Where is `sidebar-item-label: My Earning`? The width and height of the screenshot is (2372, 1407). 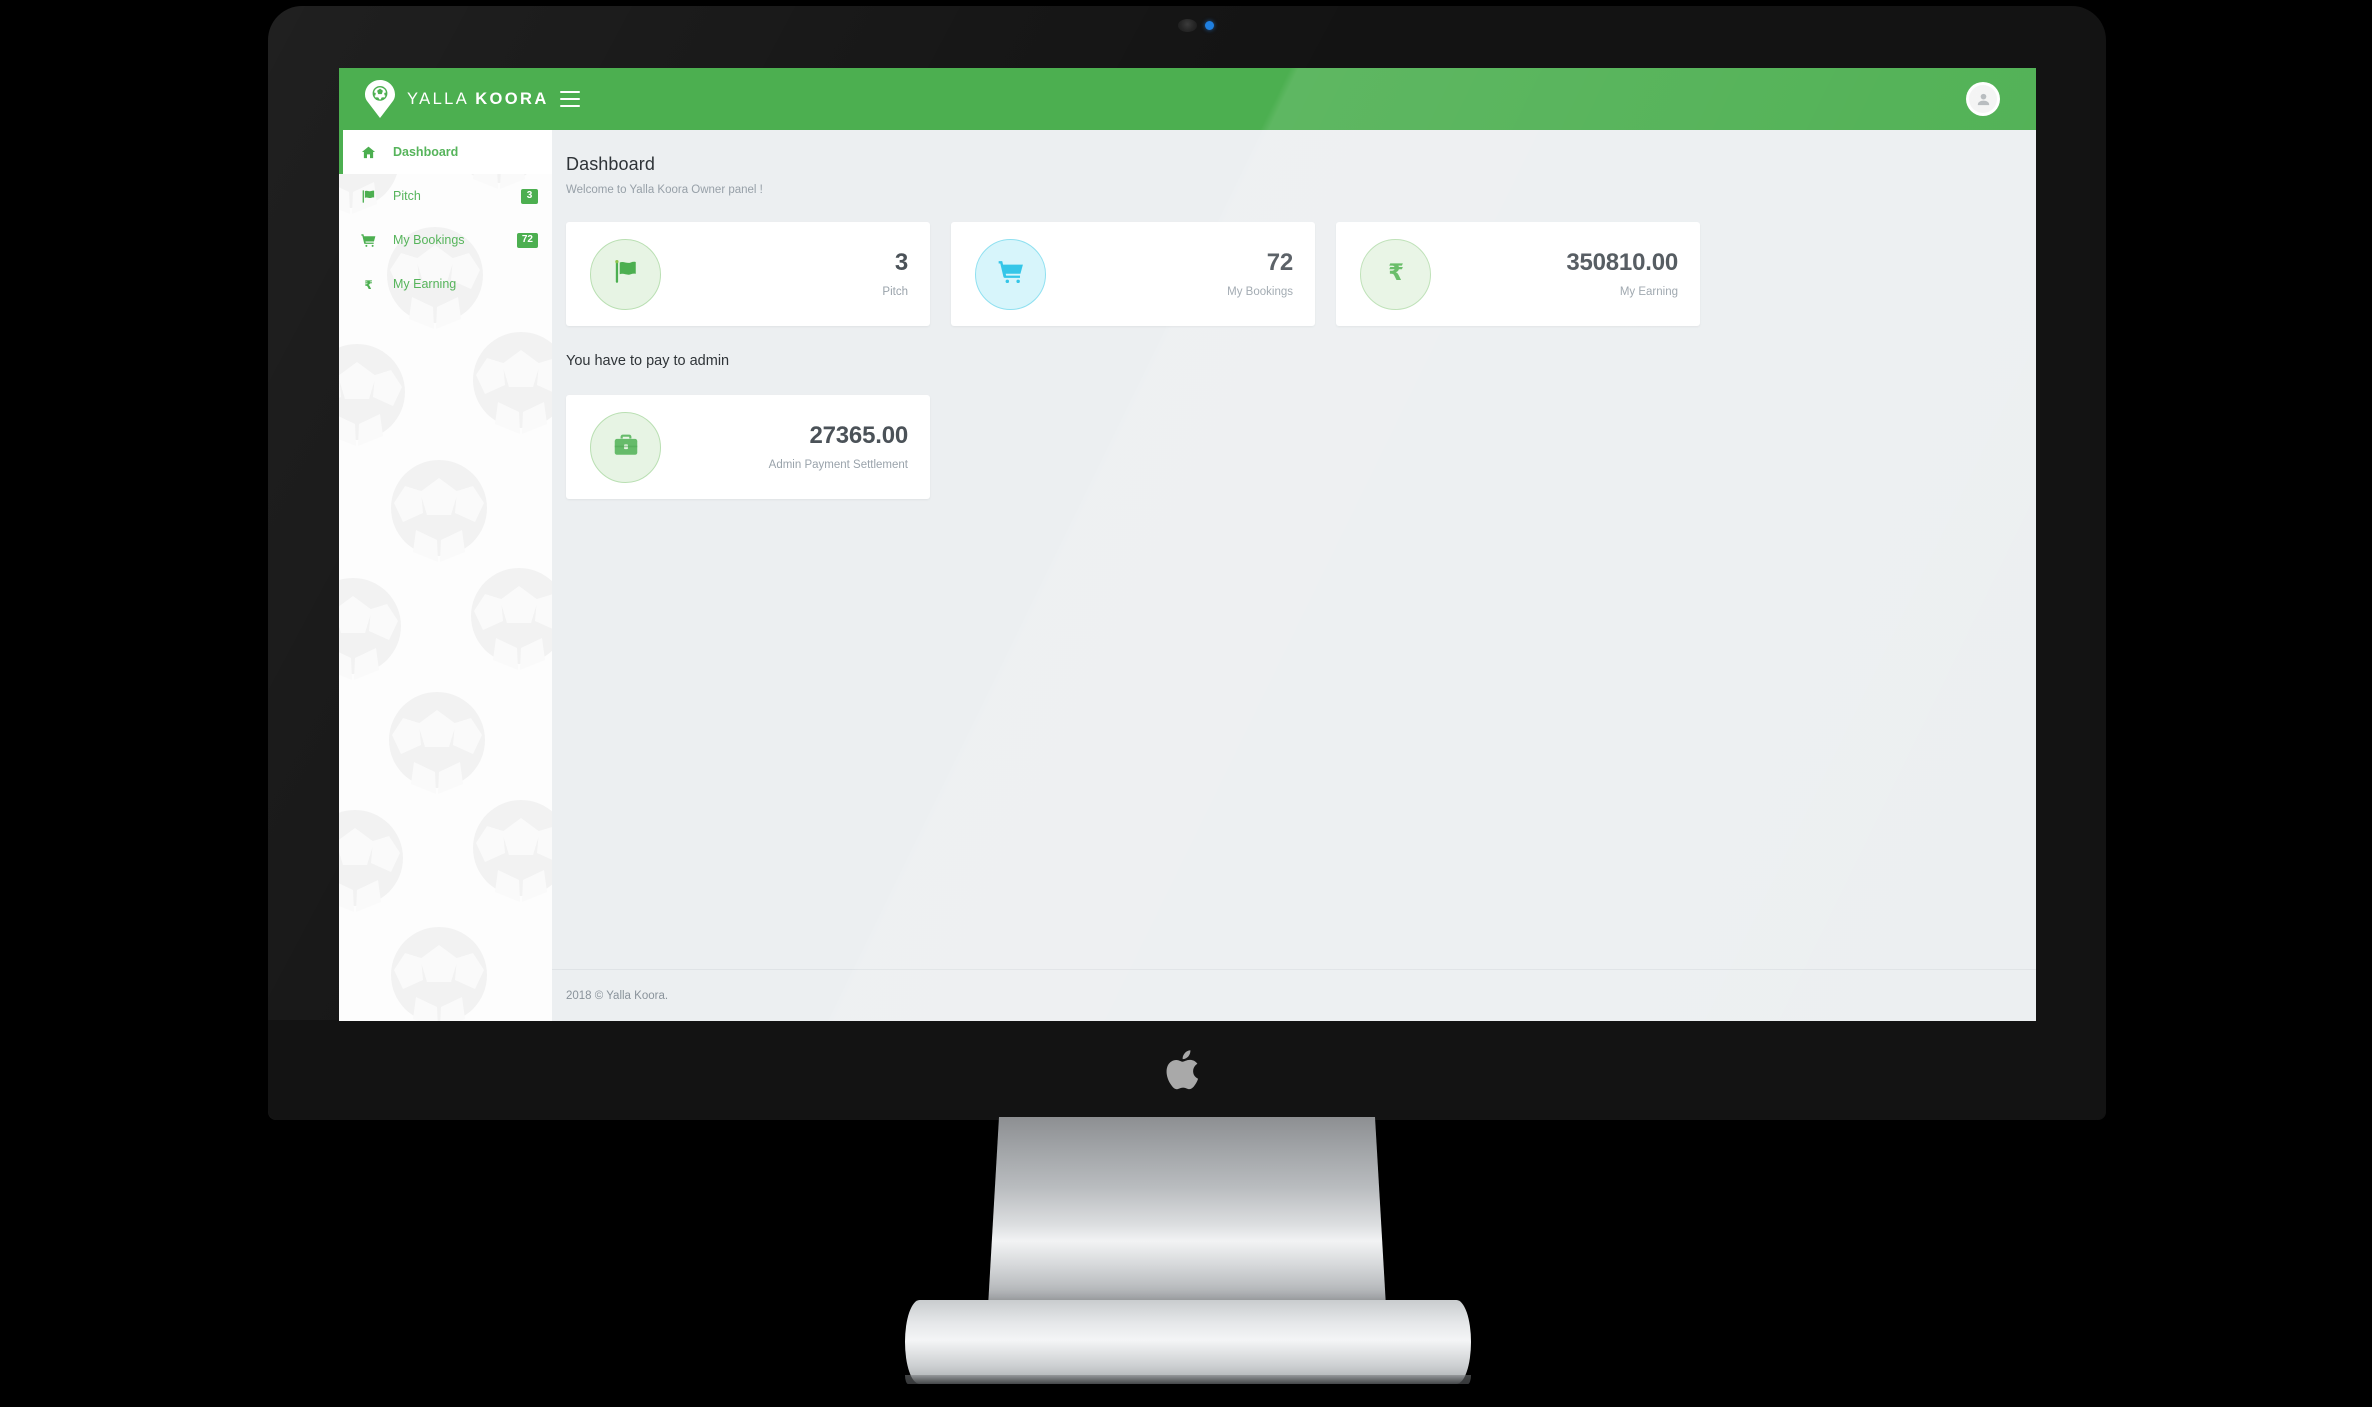
sidebar-item-label: My Earning is located at coordinates (425, 284).